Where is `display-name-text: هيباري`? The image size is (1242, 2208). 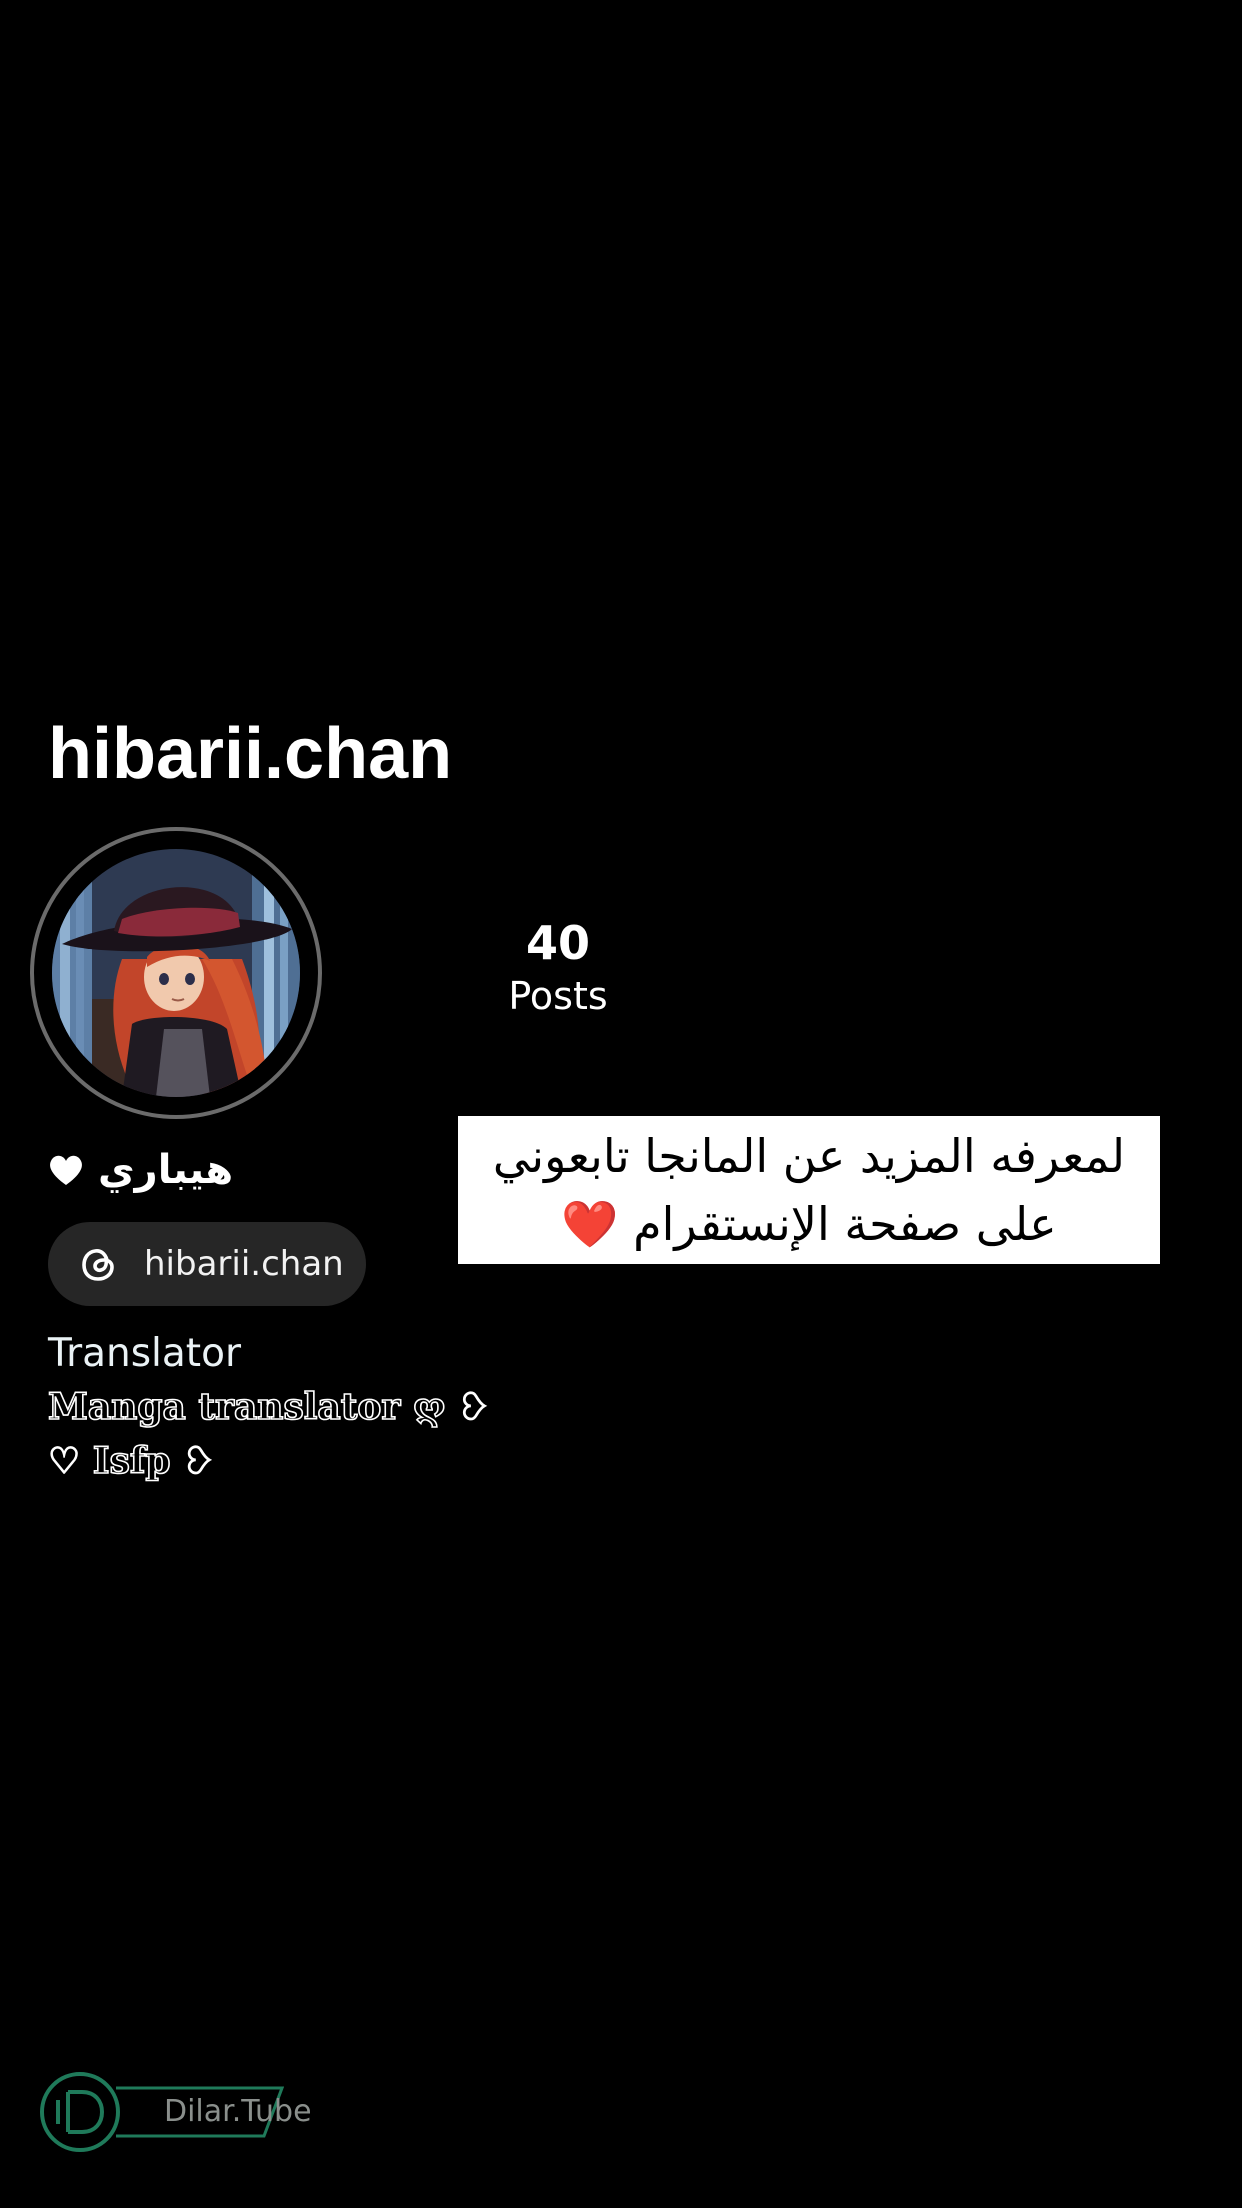
display-name-text: هيباري is located at coordinates (166, 1170).